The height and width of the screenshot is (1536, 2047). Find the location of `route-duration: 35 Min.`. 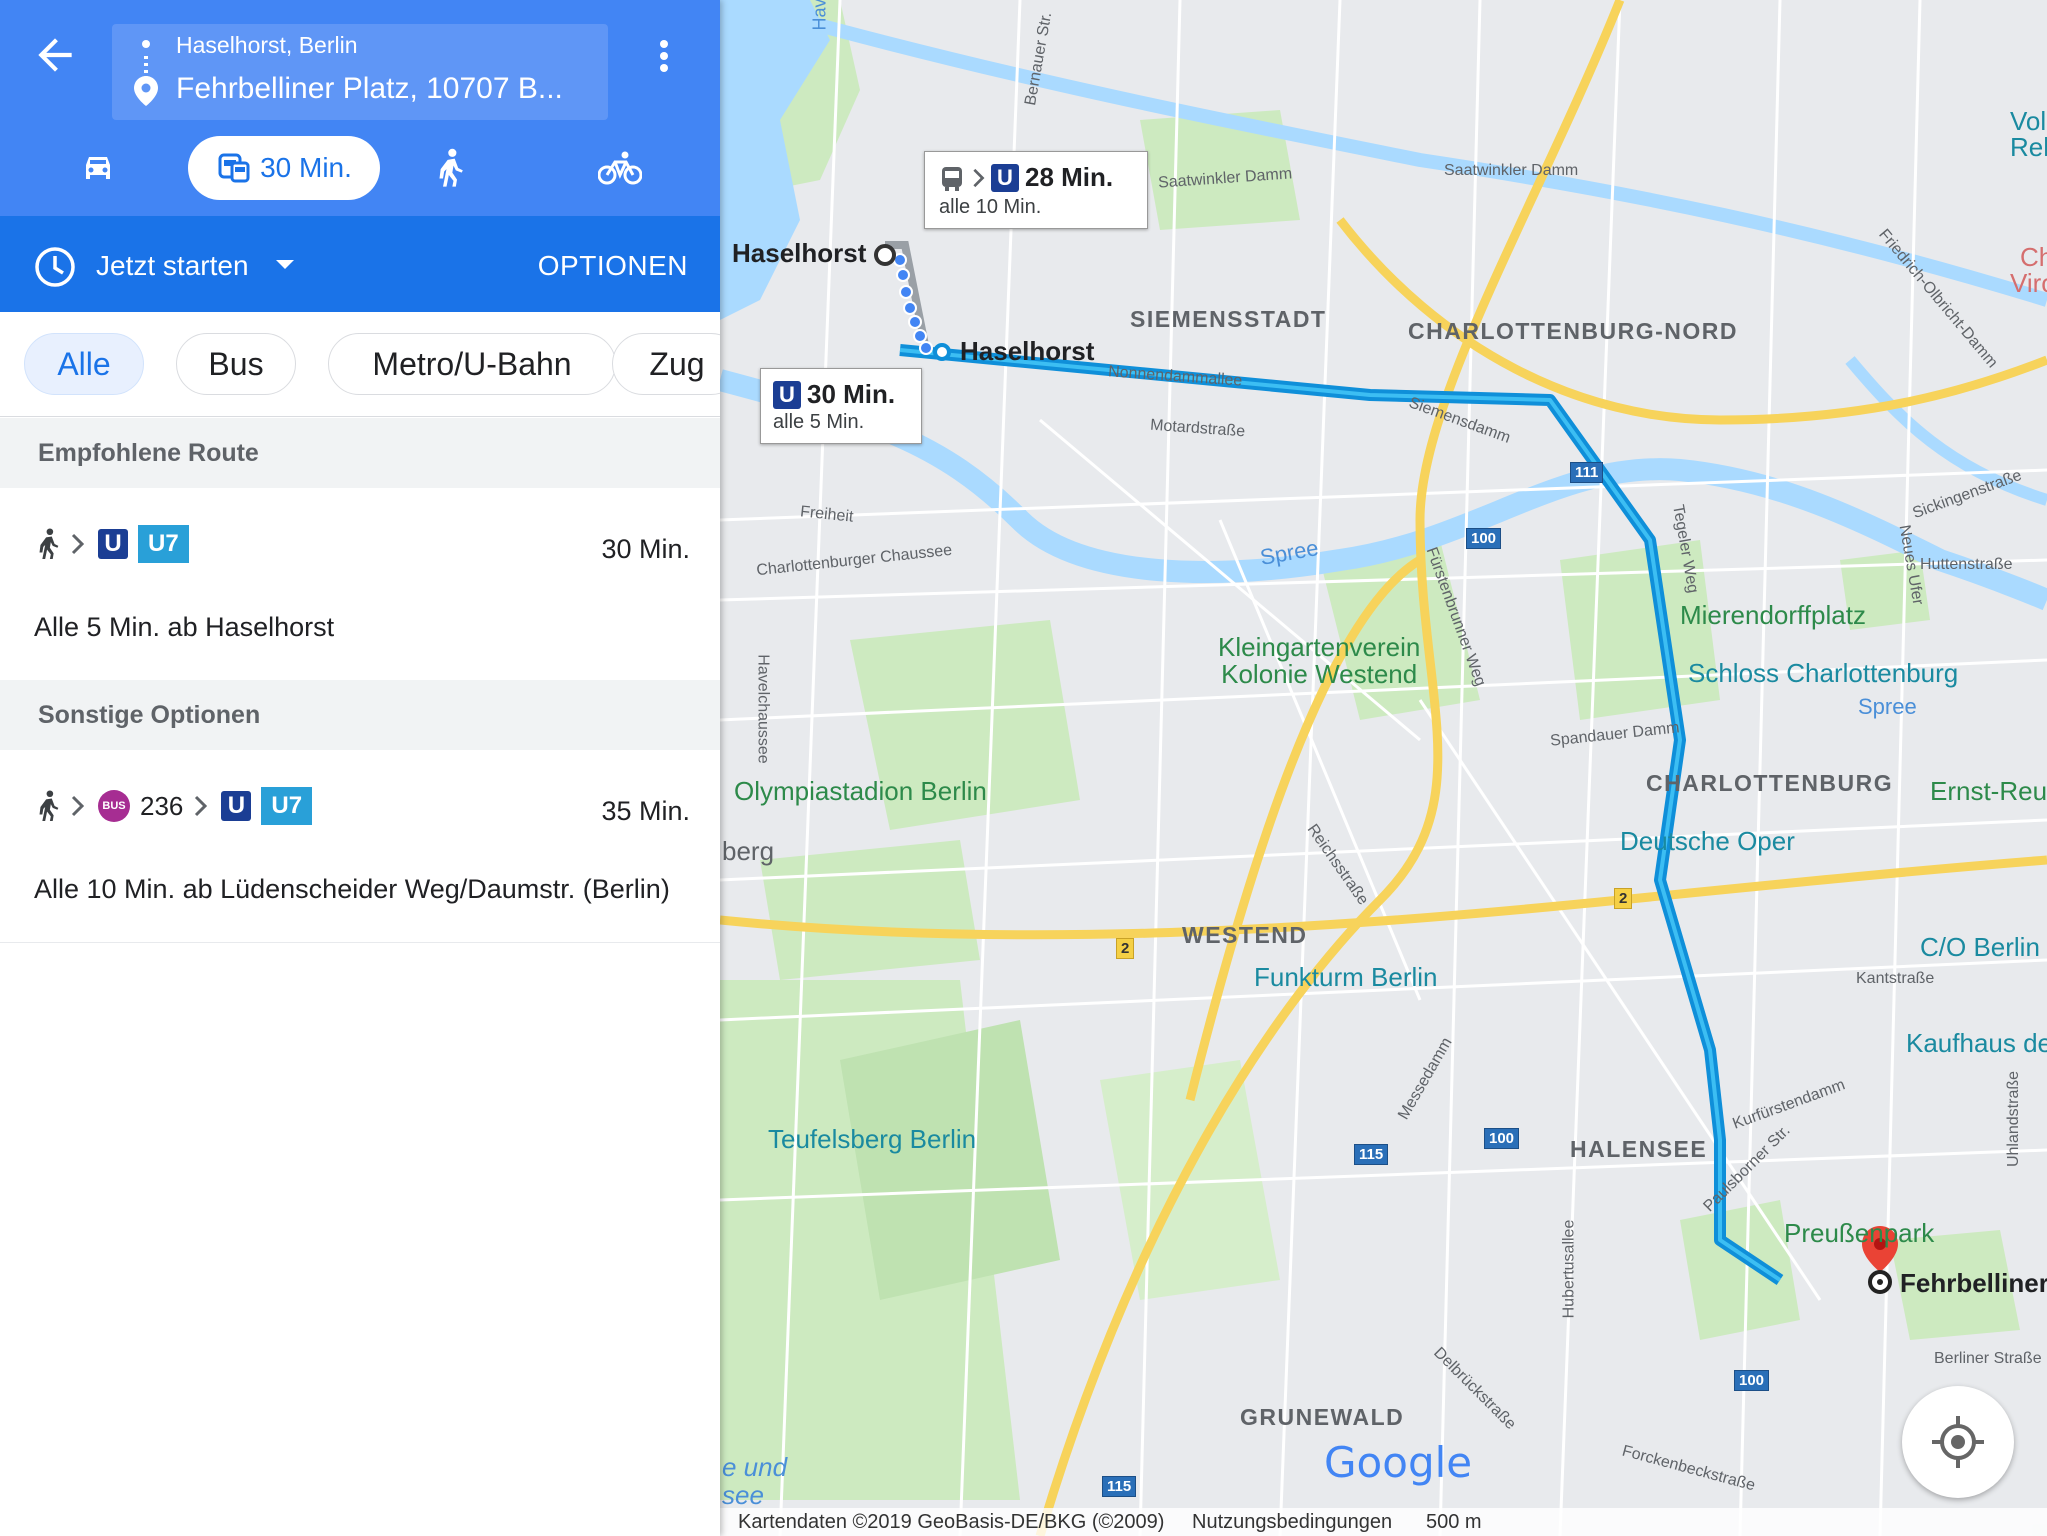

route-duration: 35 Min. is located at coordinates (645, 811).